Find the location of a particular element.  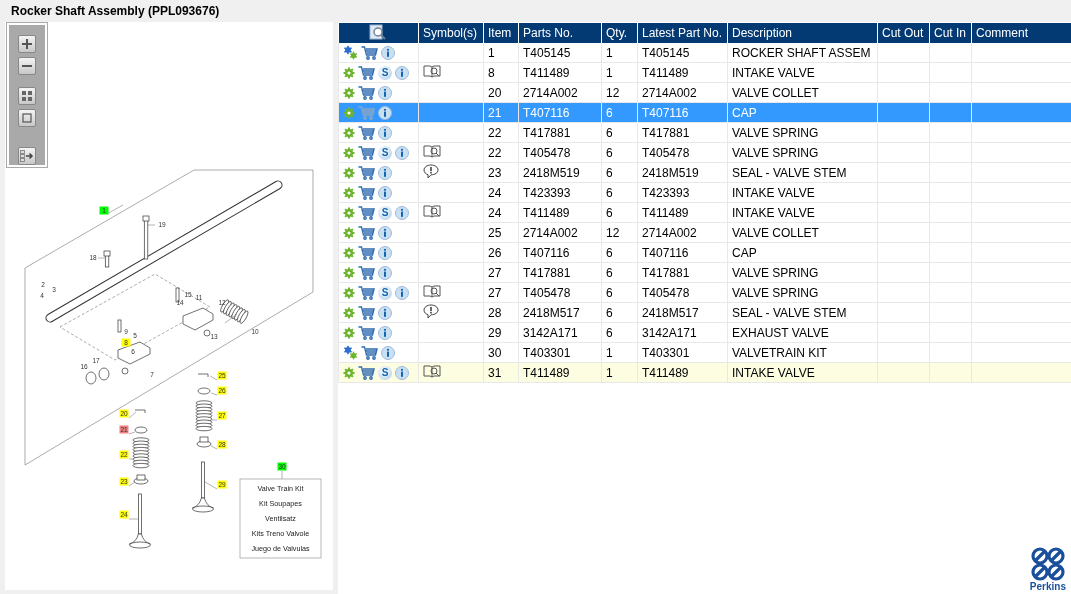

column-header: Description is located at coordinates (802, 33).